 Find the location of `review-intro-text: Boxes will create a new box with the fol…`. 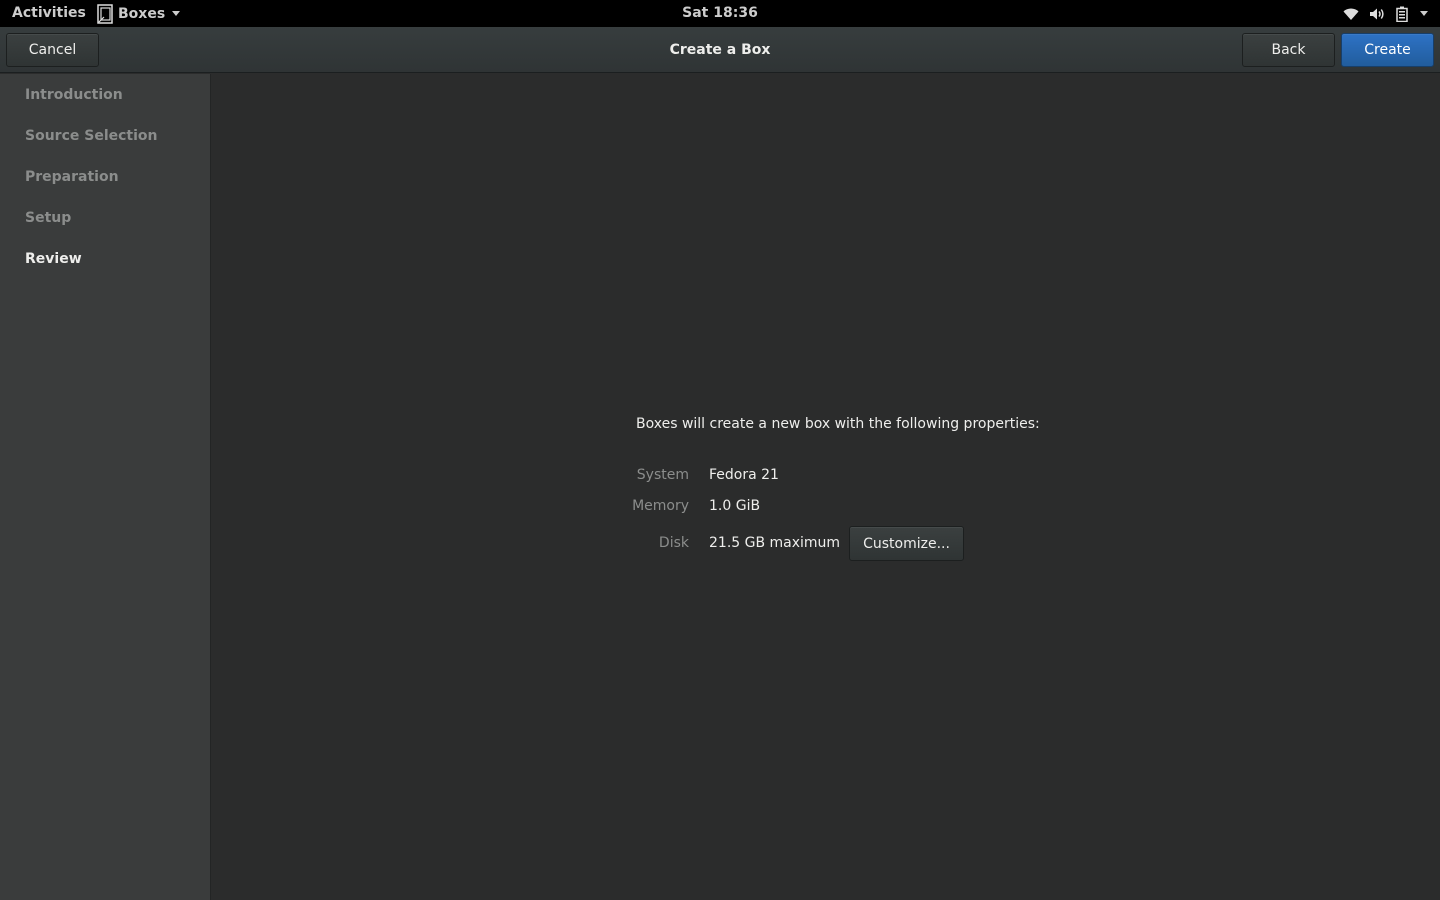

review-intro-text: Boxes will create a new box with the fol… is located at coordinates (838, 424).